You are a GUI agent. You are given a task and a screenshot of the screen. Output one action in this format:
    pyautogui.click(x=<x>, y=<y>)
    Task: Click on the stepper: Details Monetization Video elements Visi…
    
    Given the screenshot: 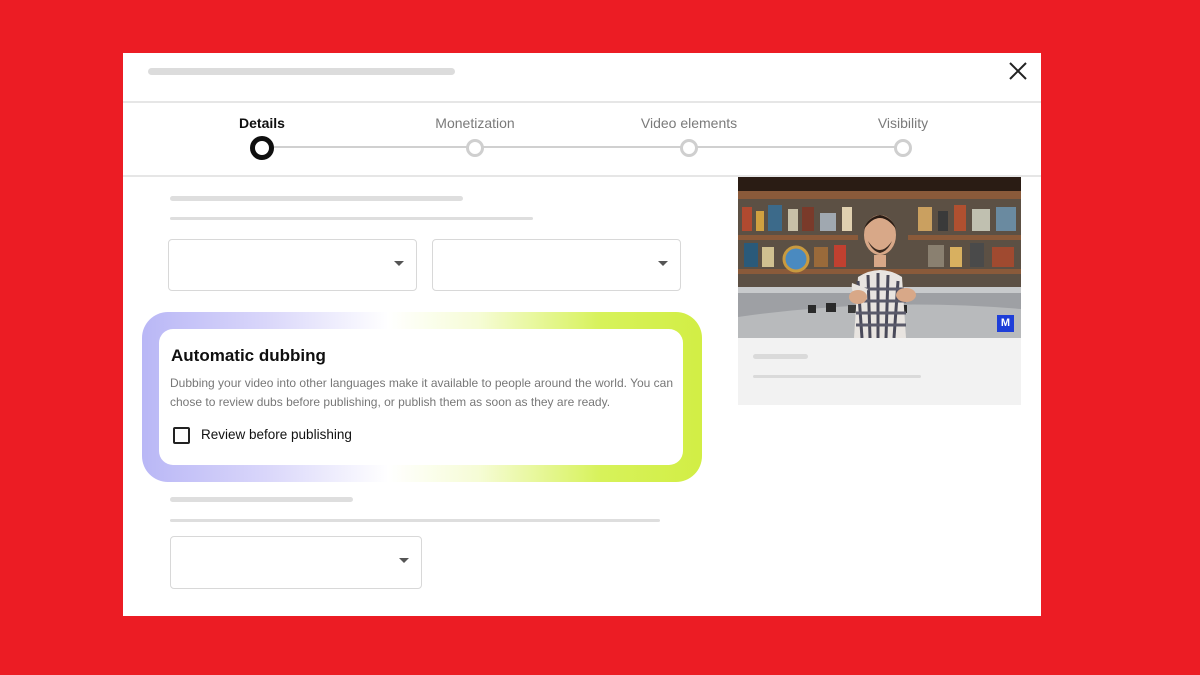 What is the action you would take?
    pyautogui.click(x=582, y=140)
    